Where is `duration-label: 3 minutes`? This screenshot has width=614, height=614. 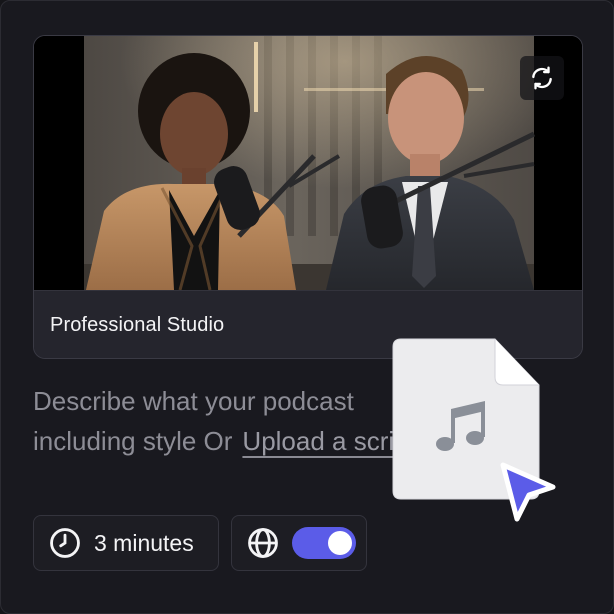
duration-label: 3 minutes is located at coordinates (144, 542).